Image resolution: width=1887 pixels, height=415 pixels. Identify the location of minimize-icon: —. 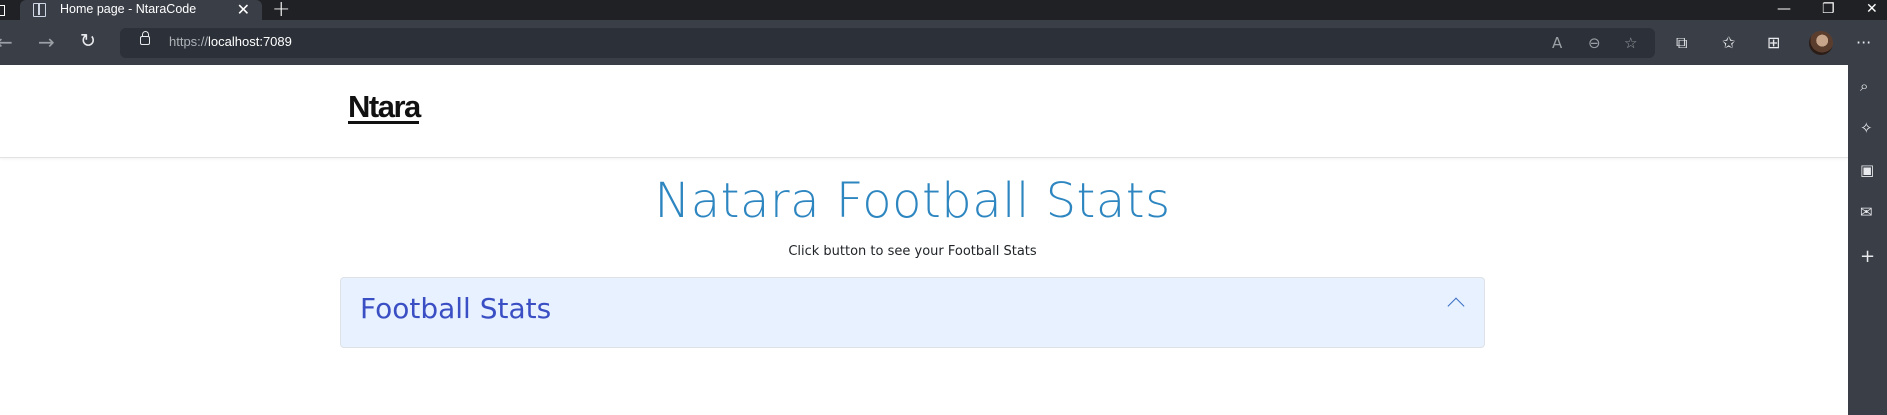
(1784, 9).